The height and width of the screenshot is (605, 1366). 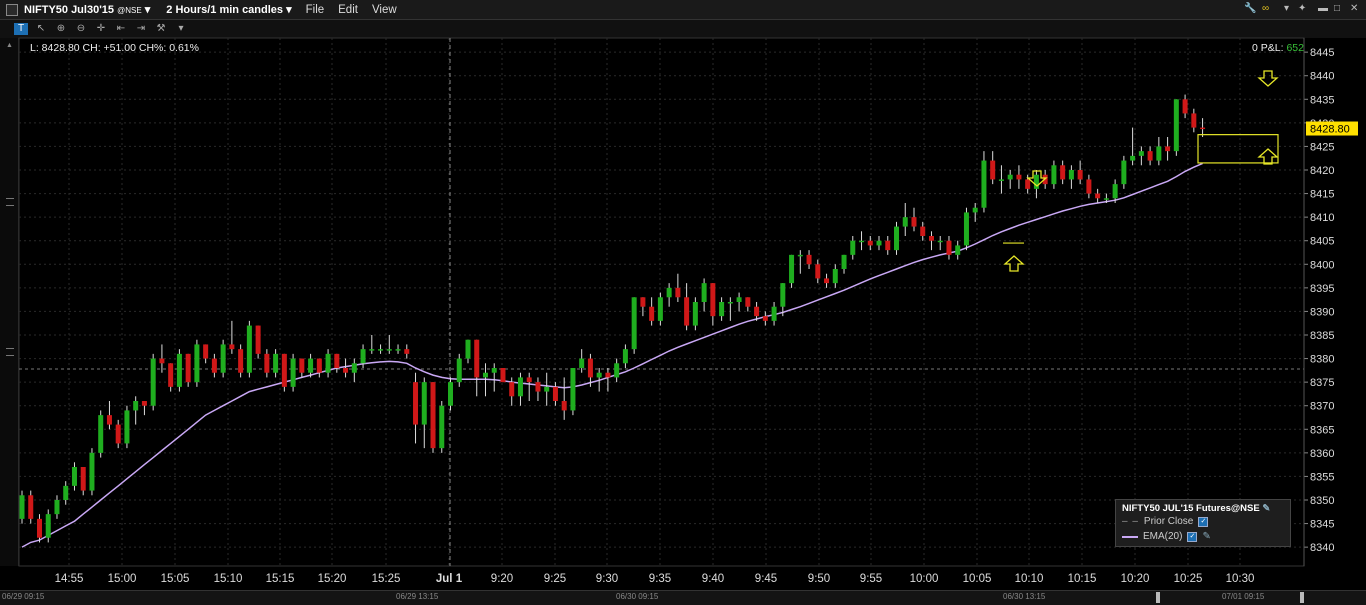 I want to click on y-tick-label: 8395, so click(x=1322, y=289).